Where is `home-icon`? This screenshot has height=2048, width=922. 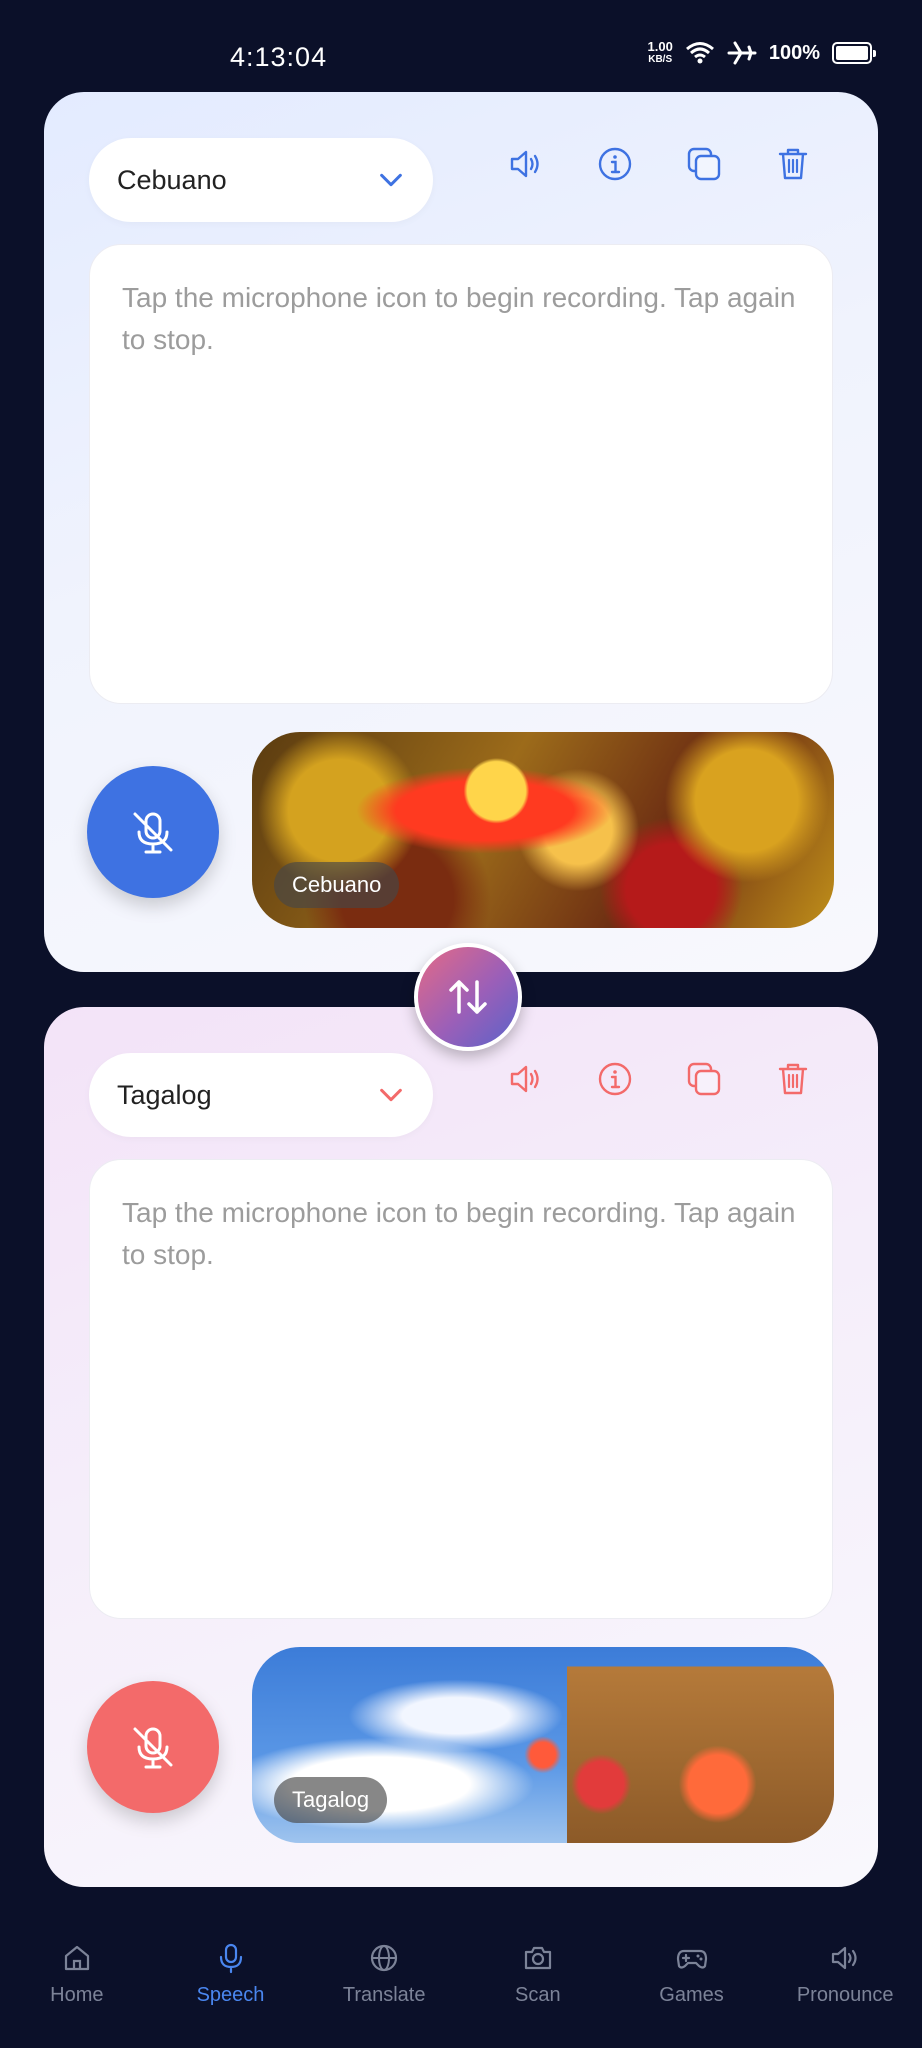
home-icon is located at coordinates (76, 1958).